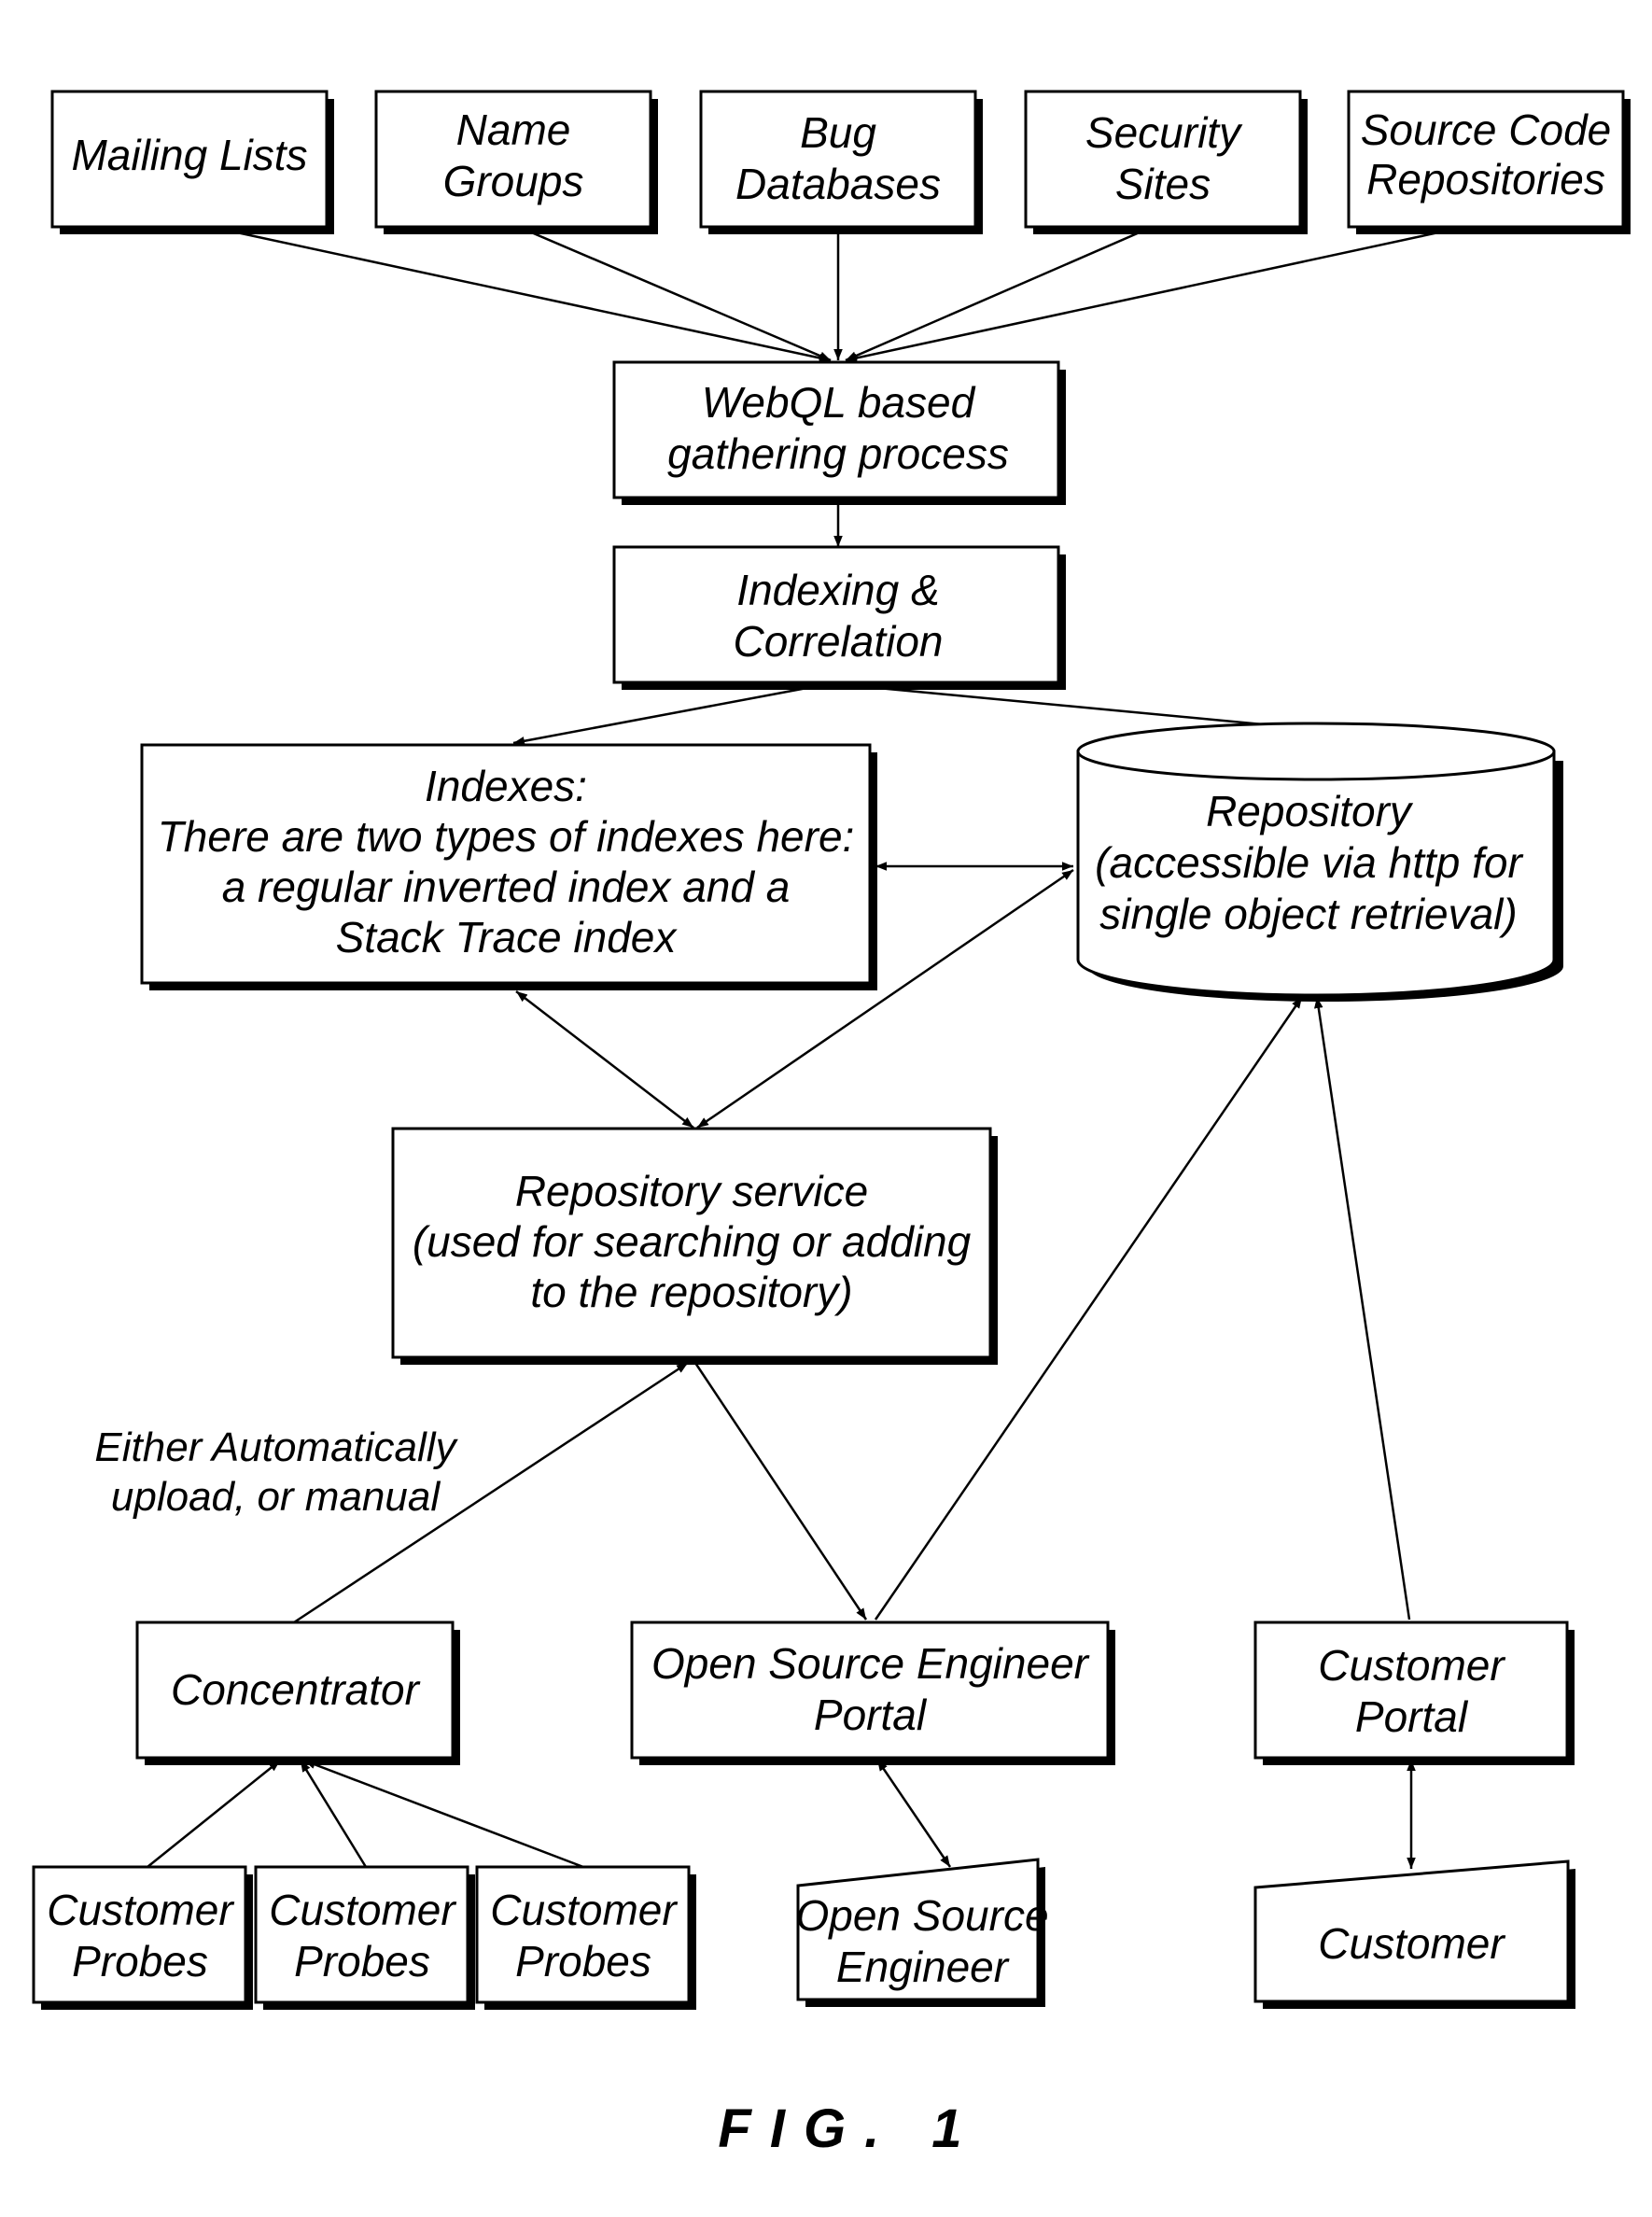  What do you see at coordinates (838, 184) in the screenshot?
I see `source-bug-databases-label-2: Databases` at bounding box center [838, 184].